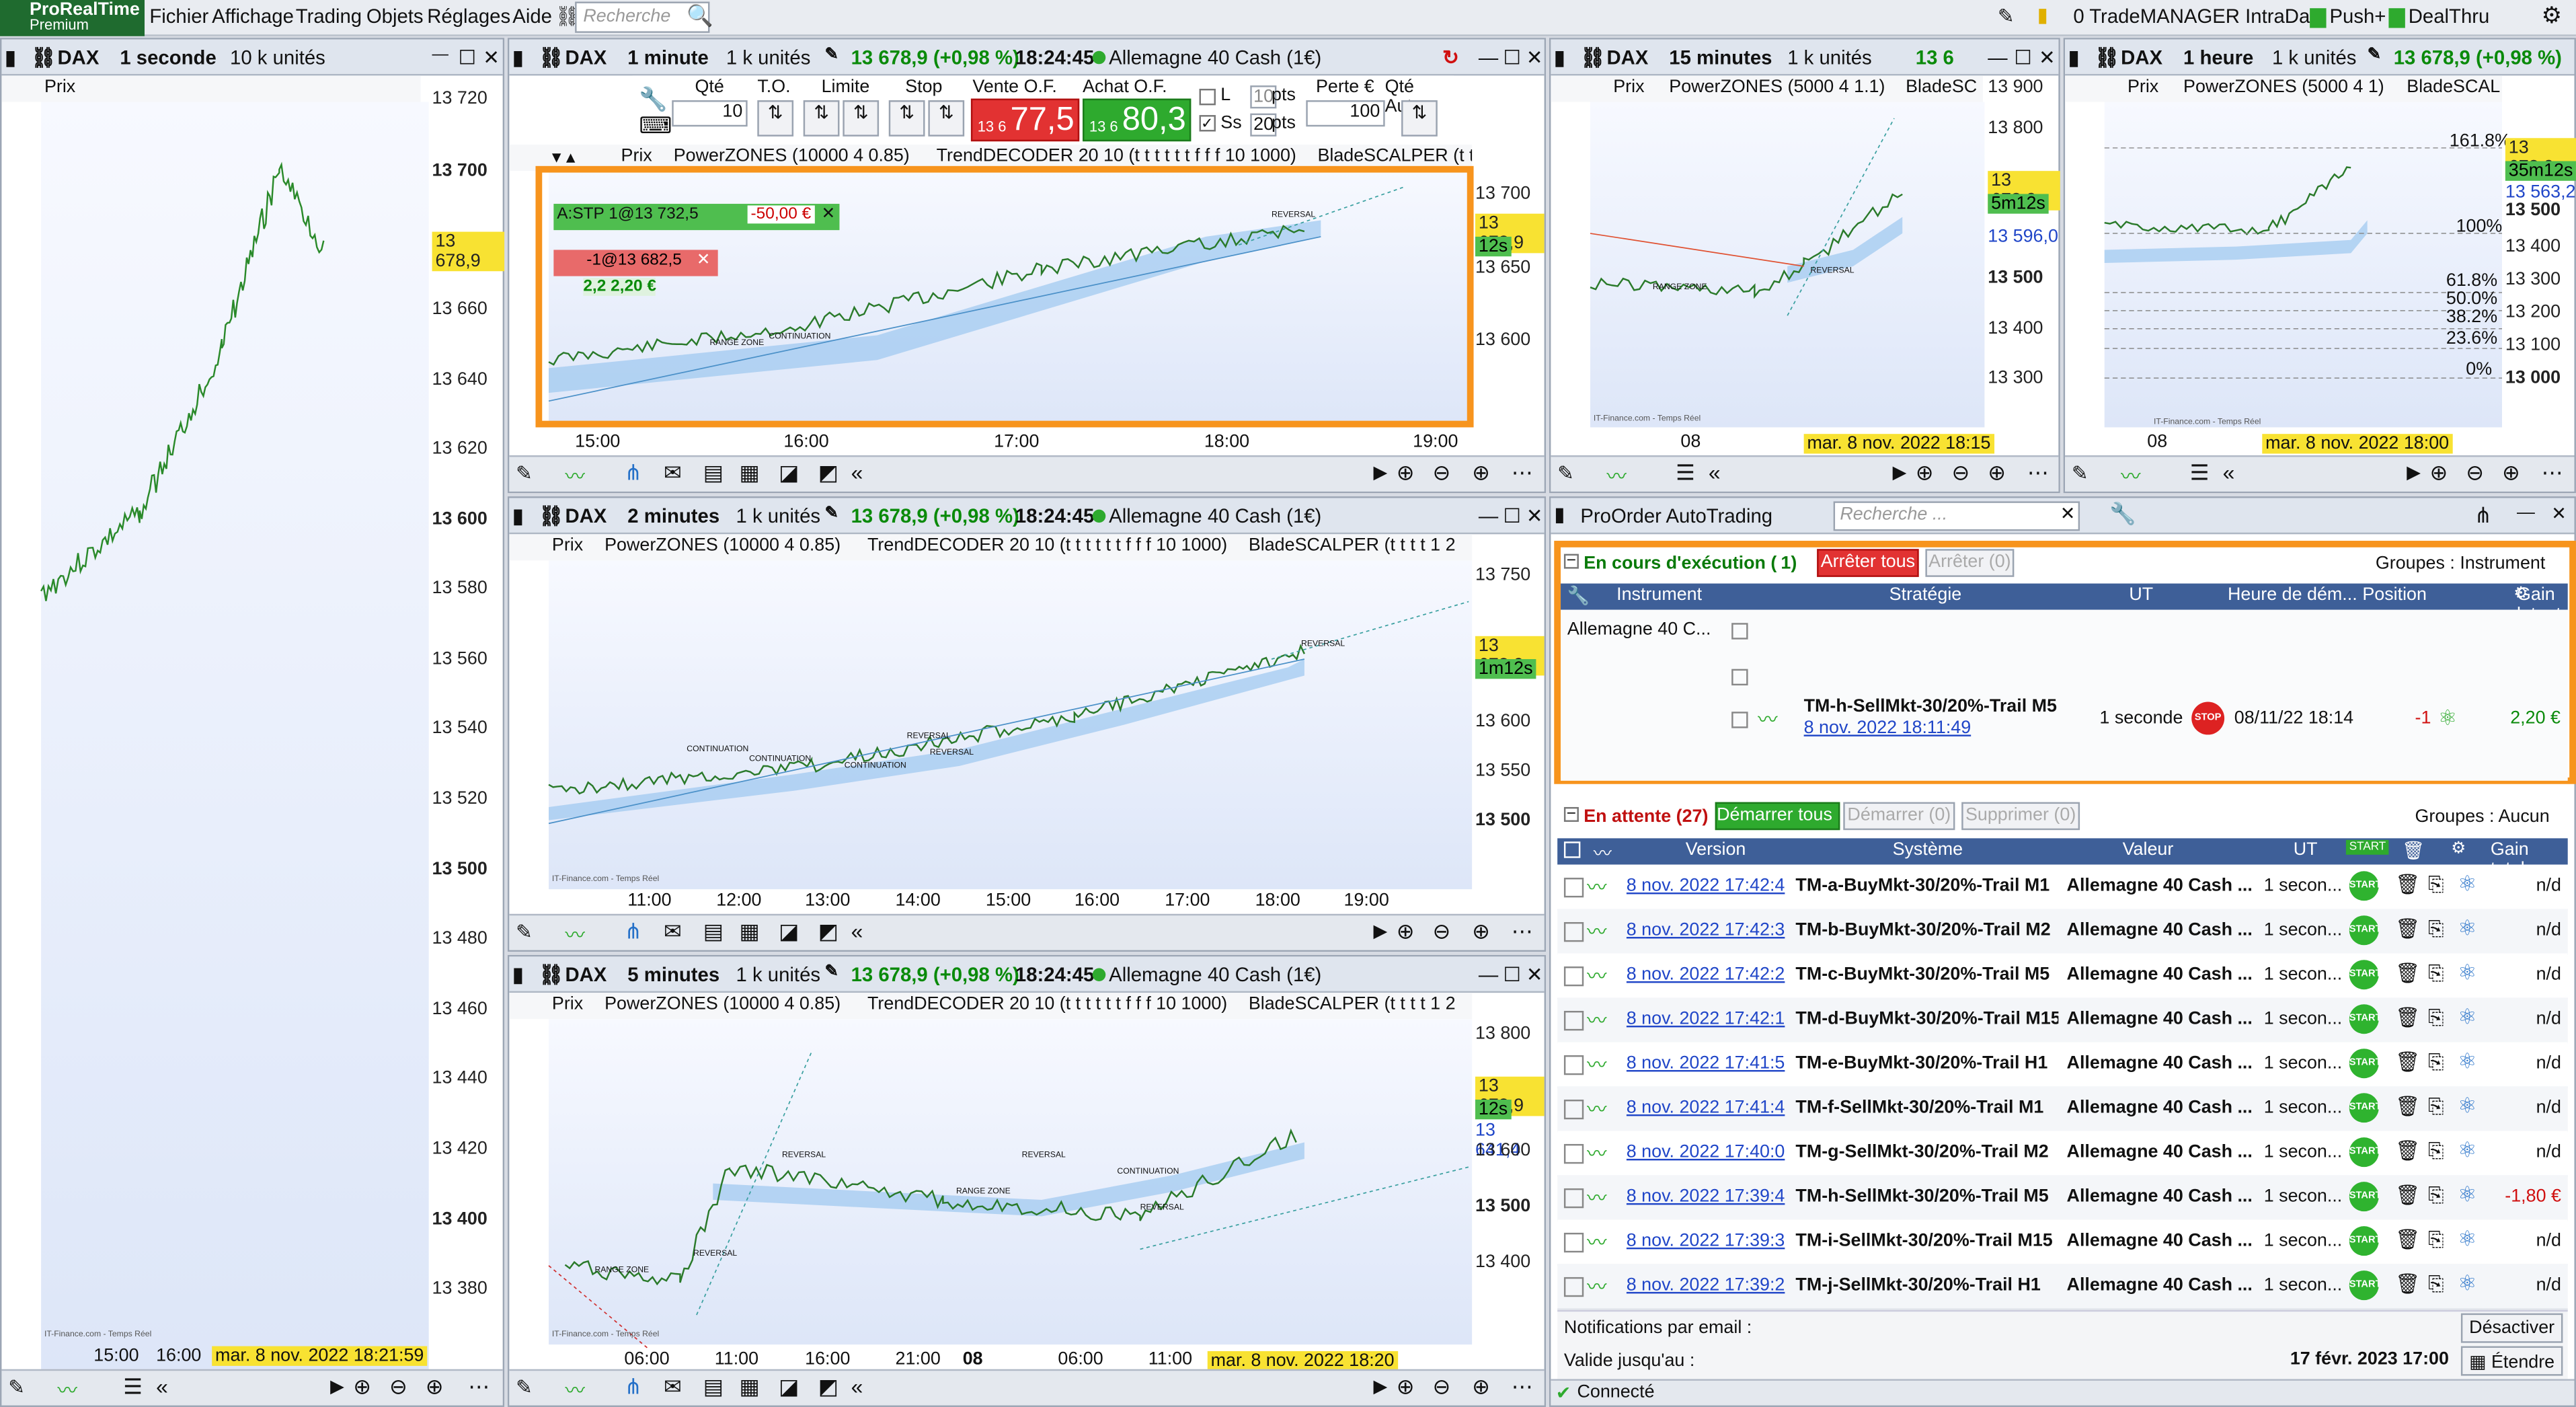  What do you see at coordinates (828, 473) in the screenshot?
I see `backtest-icon: ◩` at bounding box center [828, 473].